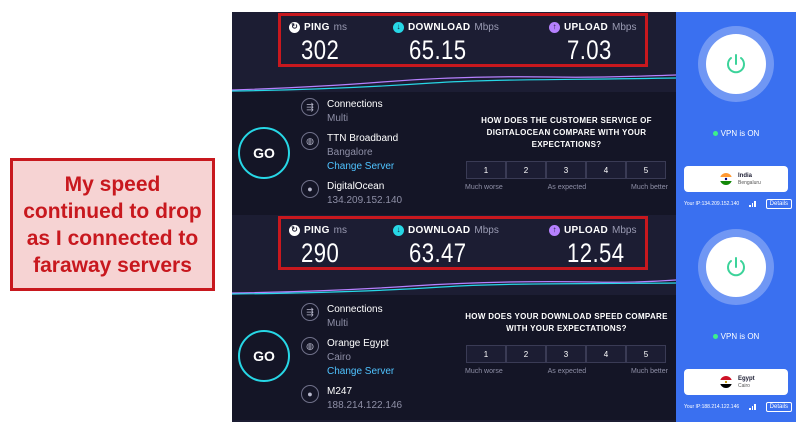 The width and height of the screenshot is (806, 432). I want to click on callout-line: continued to drop, so click(112, 211).